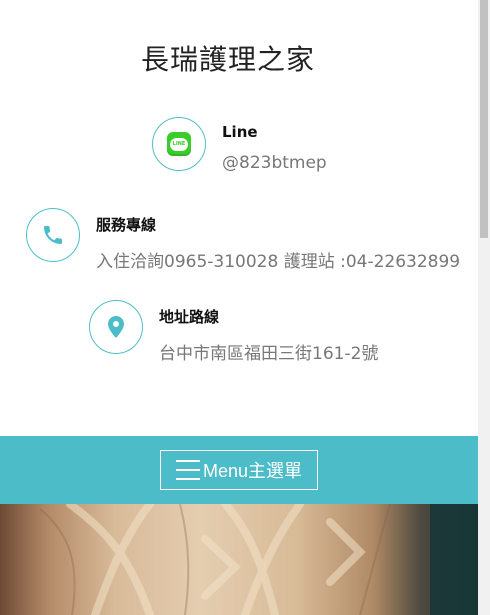 The width and height of the screenshot is (490, 615). I want to click on map-pin-icon, so click(116, 327).